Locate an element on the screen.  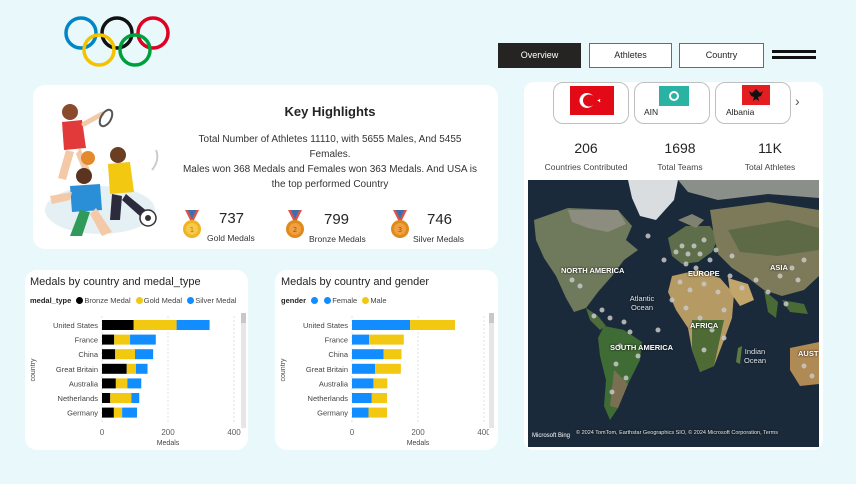
chart2-legend-female: Female is located at coordinates (345, 300).